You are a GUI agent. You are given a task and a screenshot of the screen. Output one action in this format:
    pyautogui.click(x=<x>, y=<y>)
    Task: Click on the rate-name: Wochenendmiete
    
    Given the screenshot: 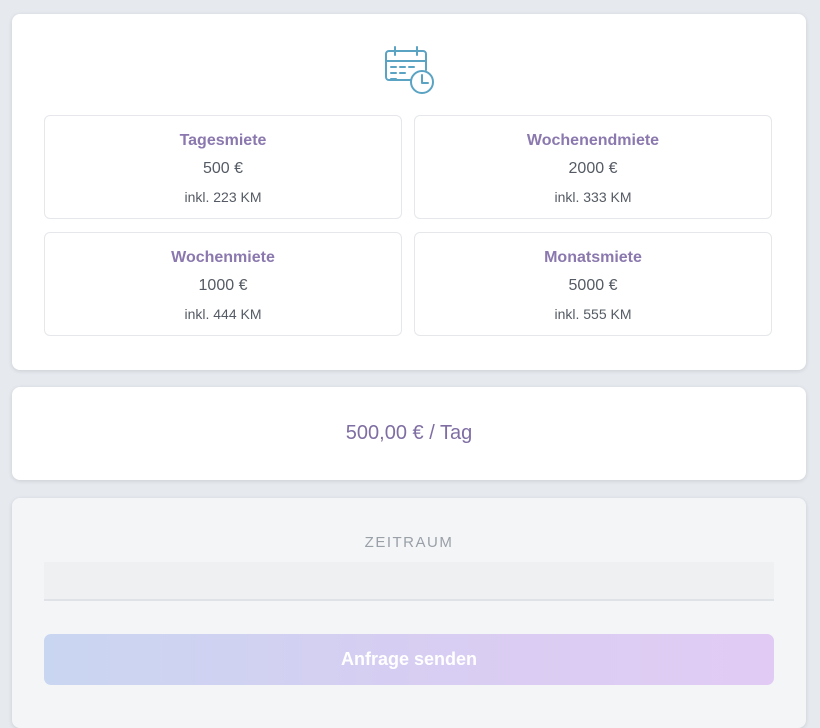 What is the action you would take?
    pyautogui.click(x=593, y=140)
    